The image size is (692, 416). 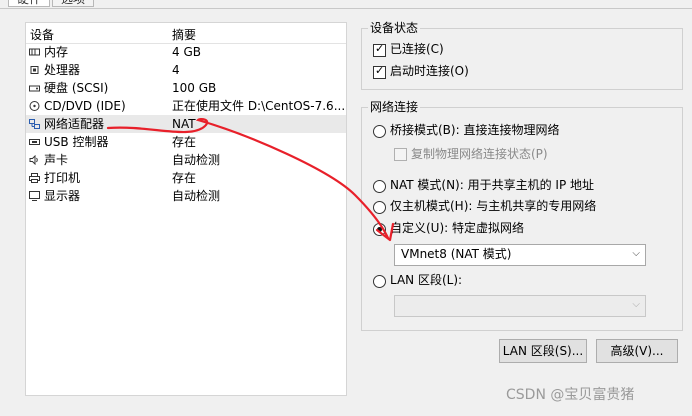 I want to click on device-name: 声卡, so click(x=56, y=160).